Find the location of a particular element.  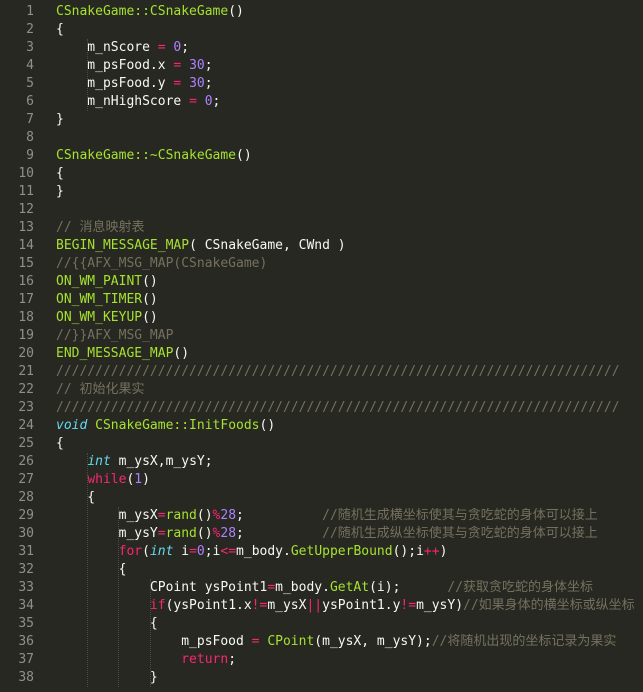

code-line: BEGIN_MESSAGE_MAP( CSnakeGame, CWnd ) is located at coordinates (201, 246).